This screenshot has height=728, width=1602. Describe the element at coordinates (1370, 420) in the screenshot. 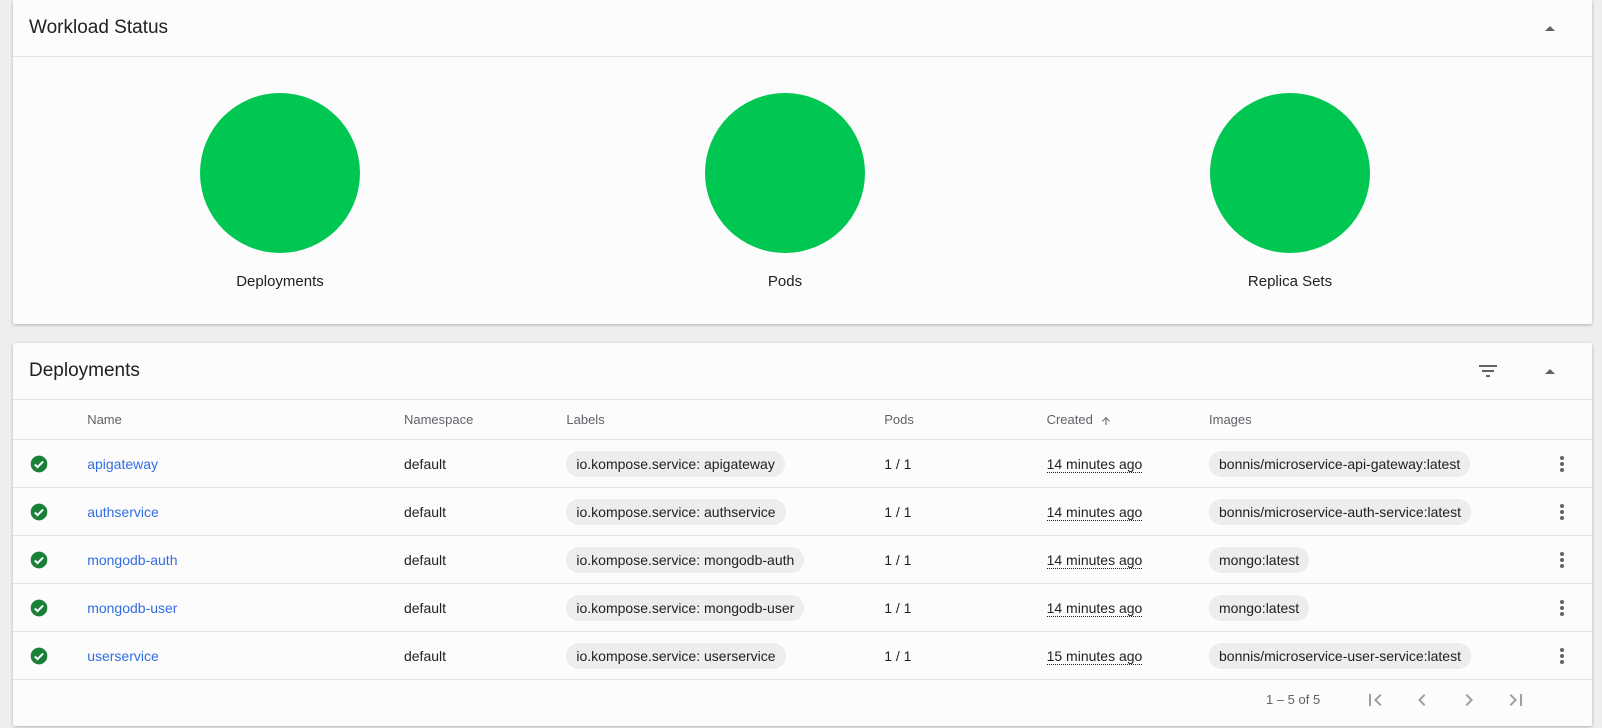

I see `images-column-header: Images` at that location.